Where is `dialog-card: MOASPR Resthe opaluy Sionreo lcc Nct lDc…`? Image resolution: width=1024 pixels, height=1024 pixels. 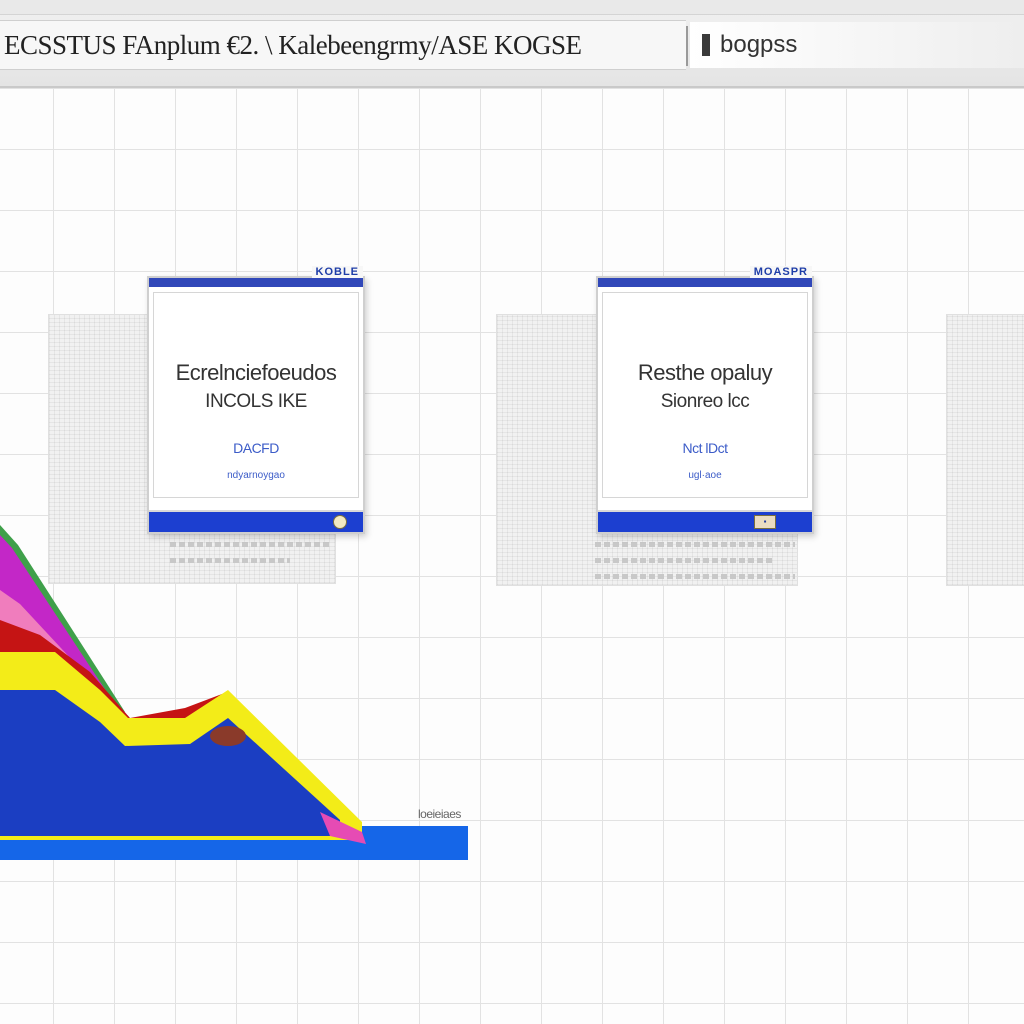
dialog-card: MOASPR Resthe opaluy Sionreo lcc Nct lDc… is located at coordinates (705, 400).